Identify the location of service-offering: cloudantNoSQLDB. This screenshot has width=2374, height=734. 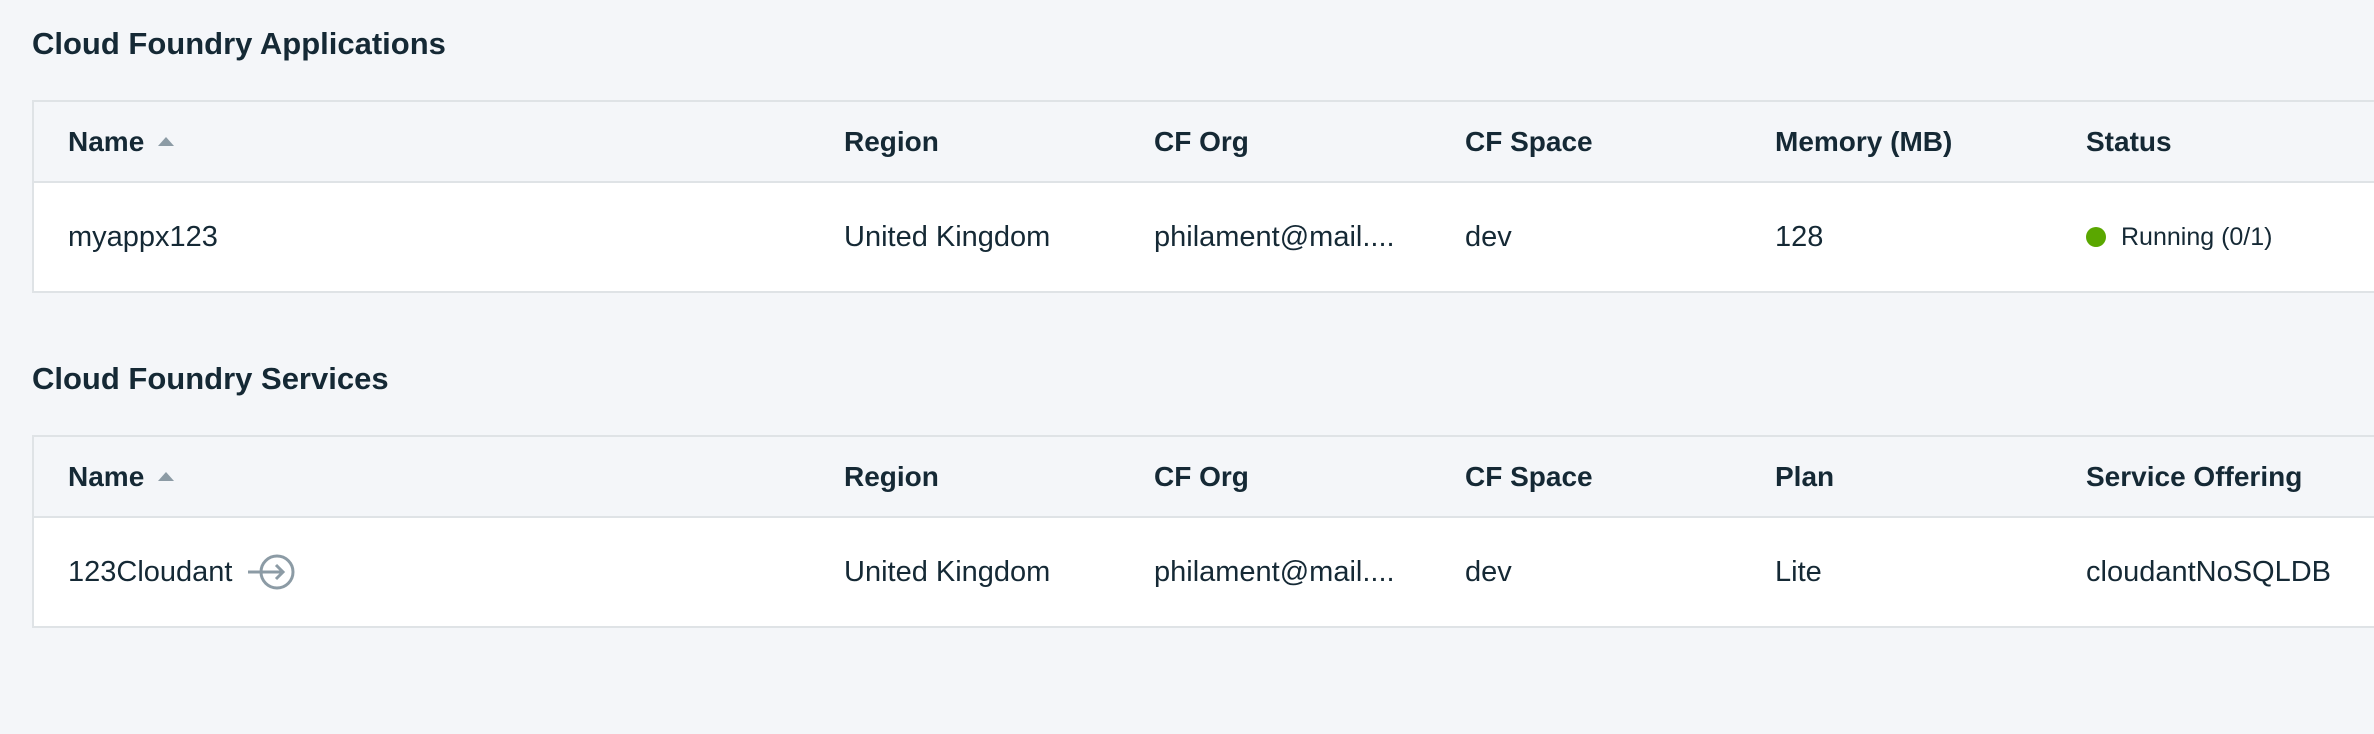
(2209, 571).